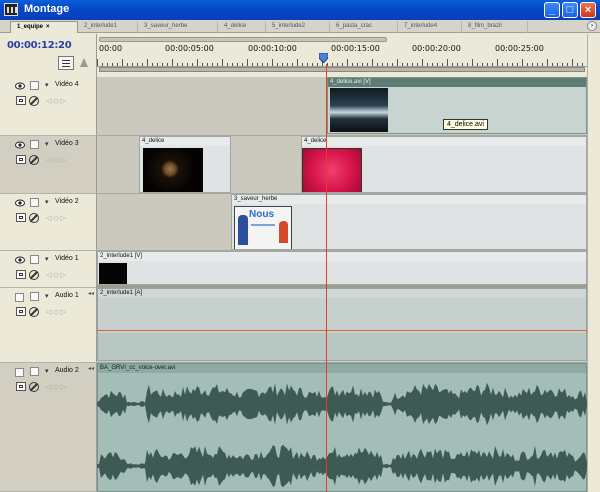 Image resolution: width=600 pixels, height=492 pixels. Describe the element at coordinates (84, 62) in the screenshot. I see `marker-icon` at that location.